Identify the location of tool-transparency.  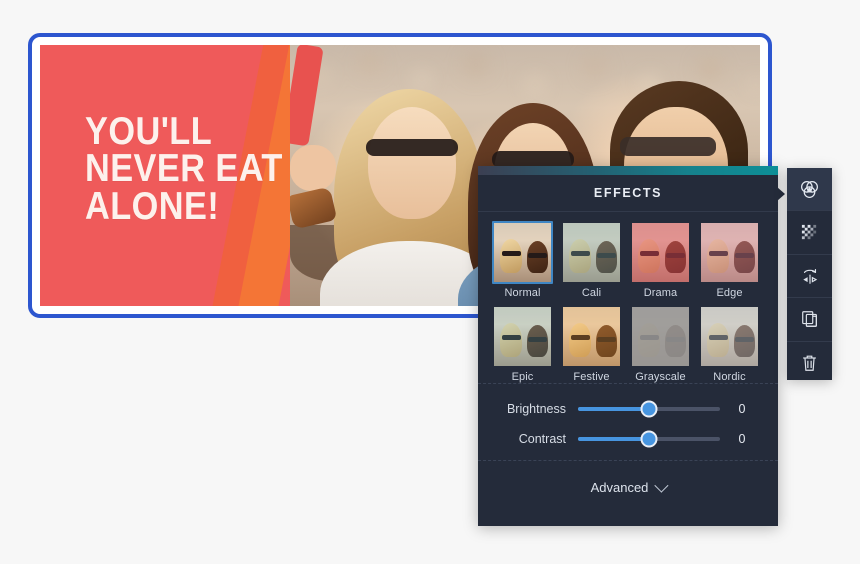
(809, 233).